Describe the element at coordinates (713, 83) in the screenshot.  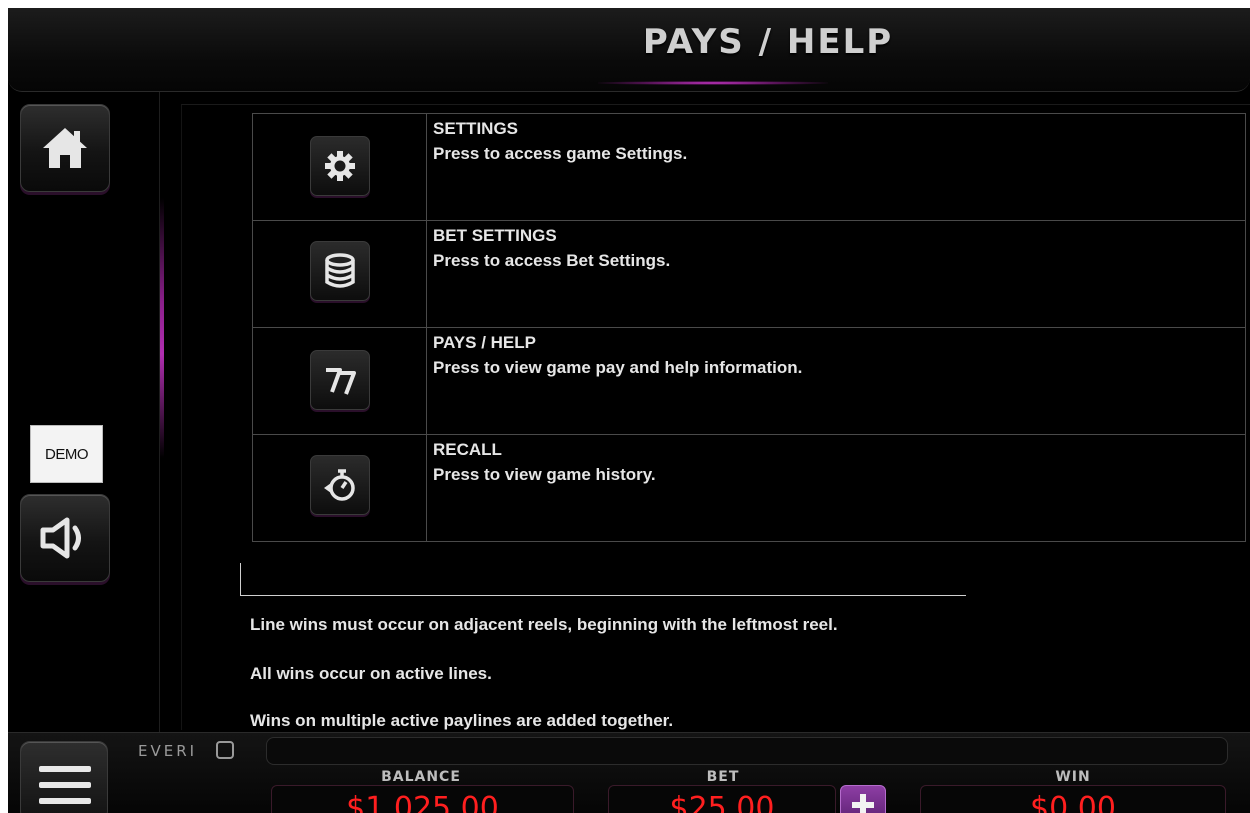
I see `header-glow` at that location.